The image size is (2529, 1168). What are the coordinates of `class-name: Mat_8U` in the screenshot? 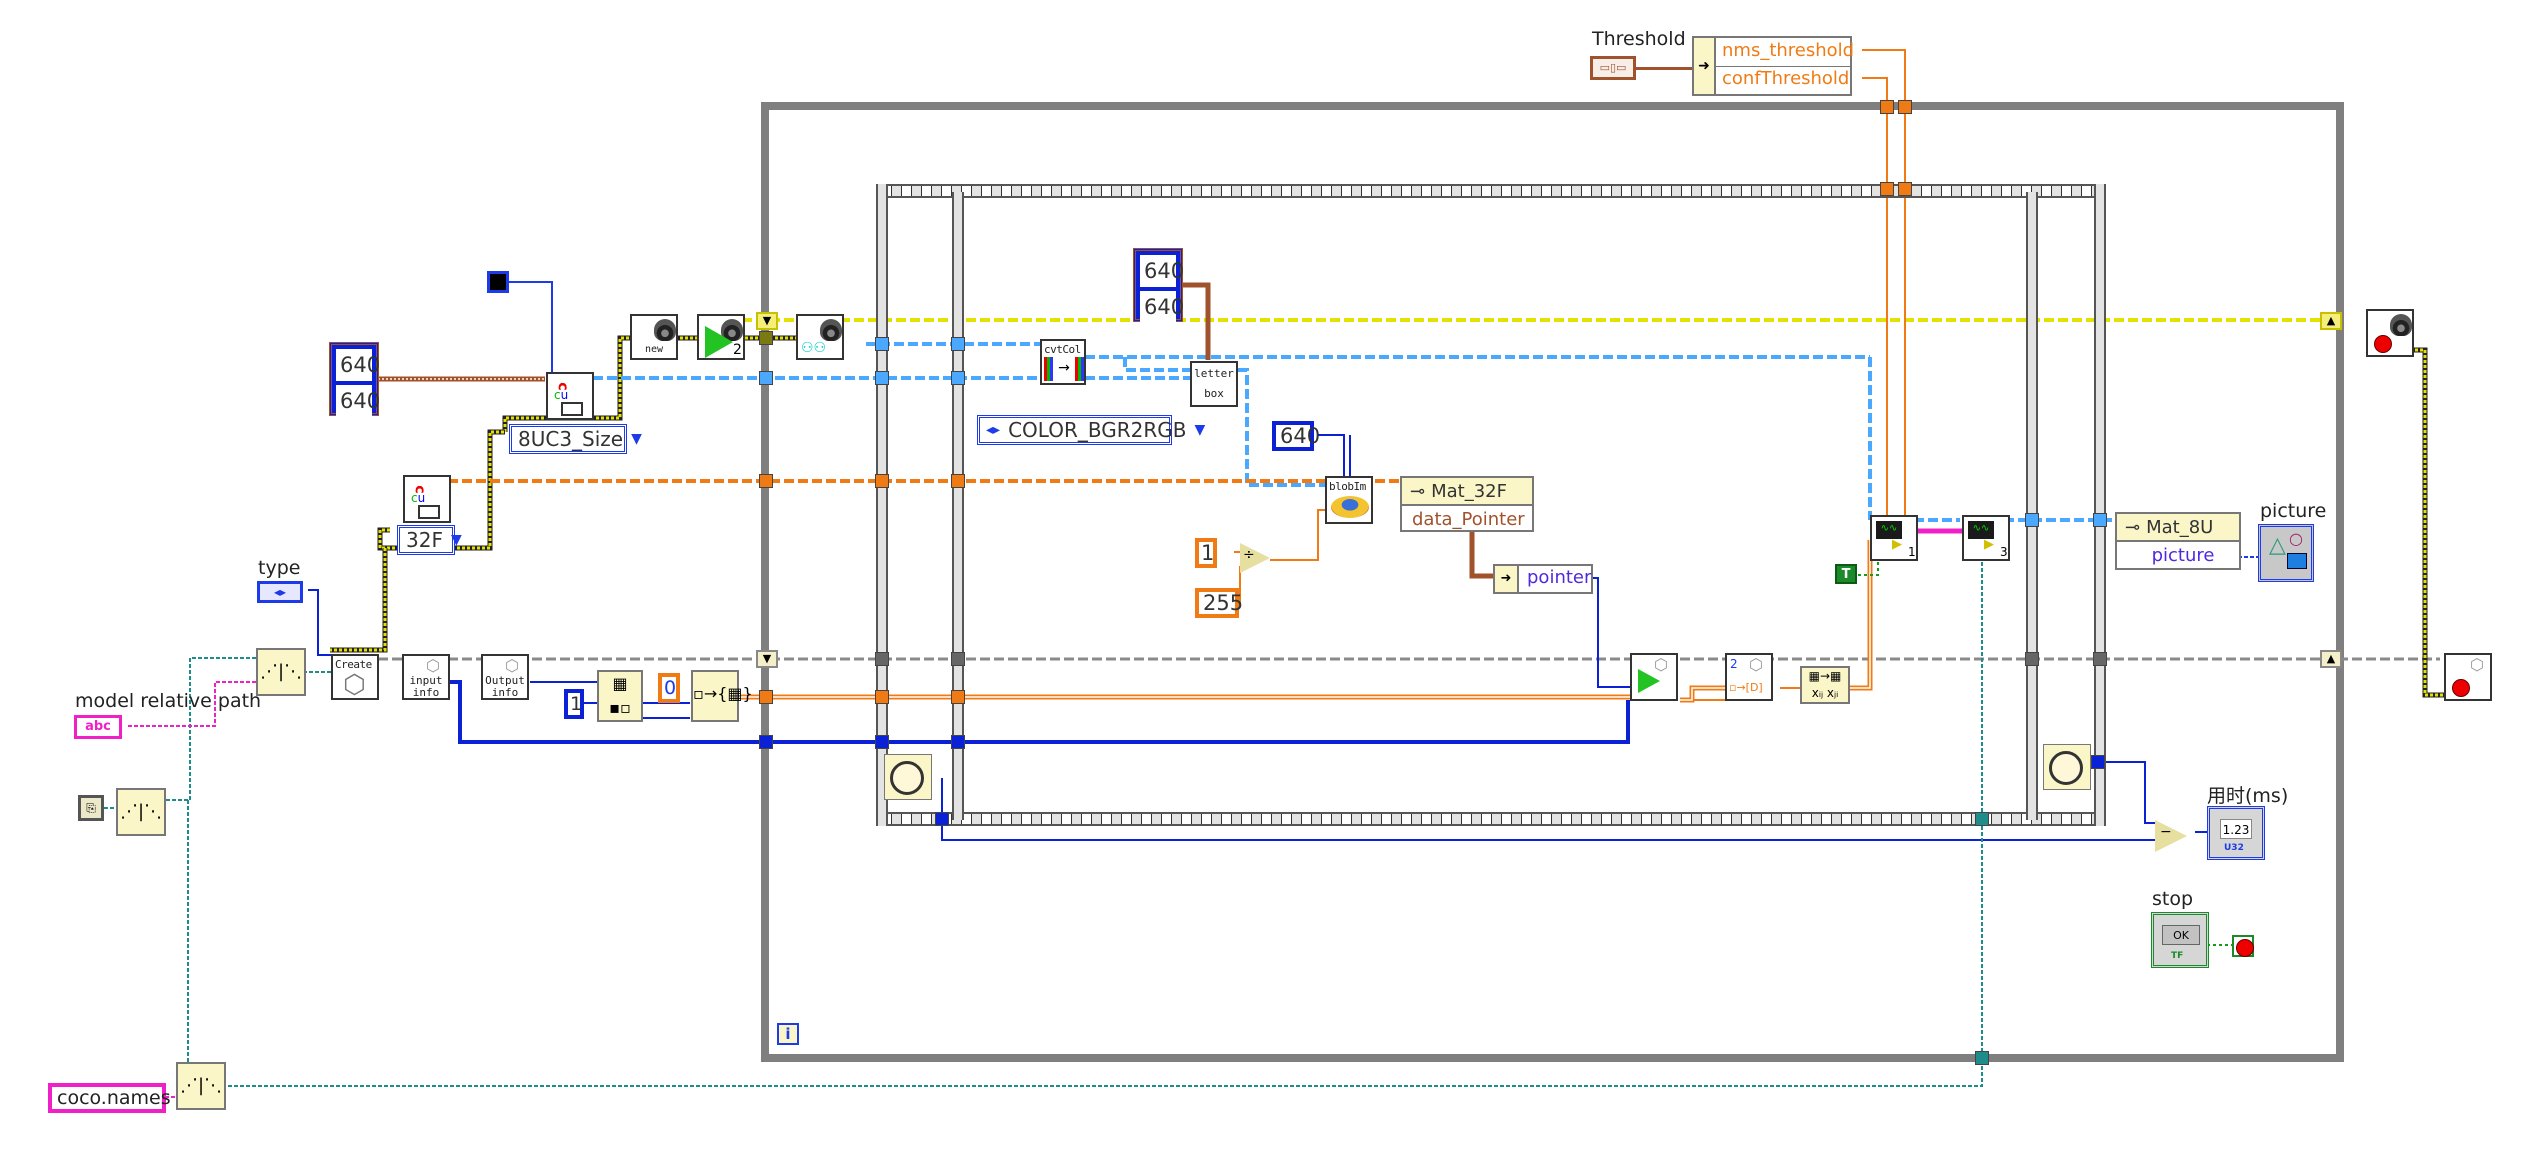 It's located at (2180, 527).